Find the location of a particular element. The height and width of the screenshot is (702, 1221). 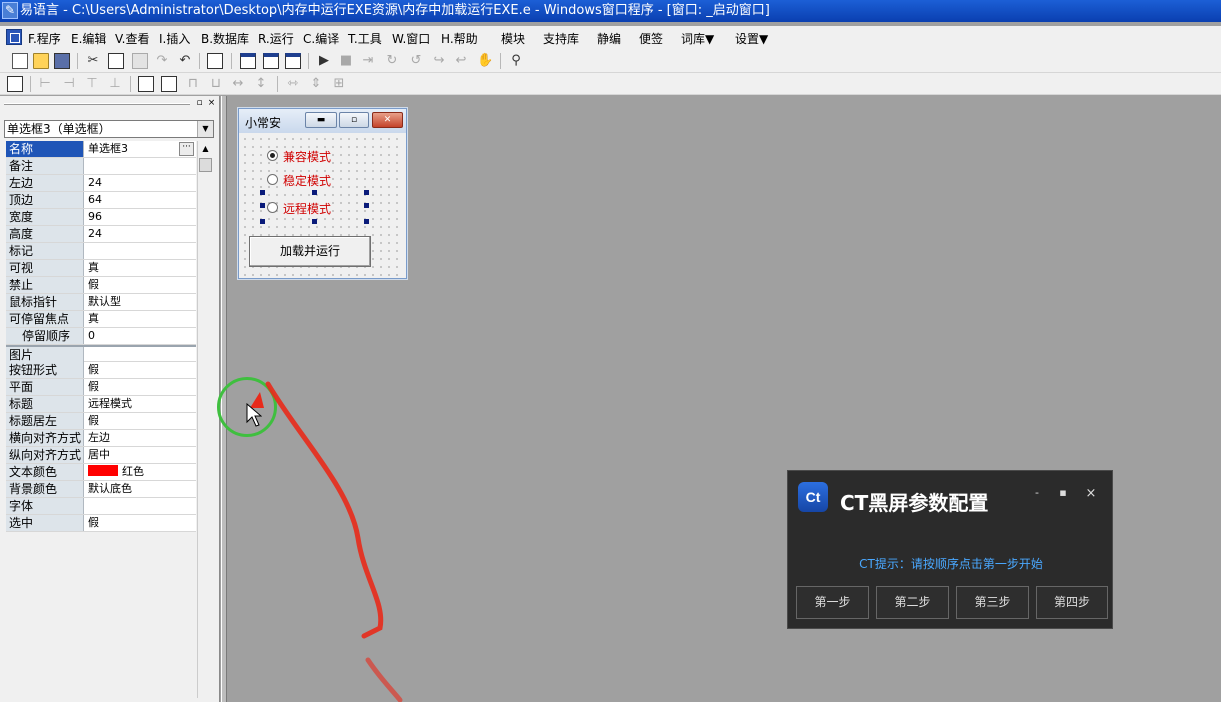

same-size-width-icon: ⇿ is located at coordinates (293, 84).